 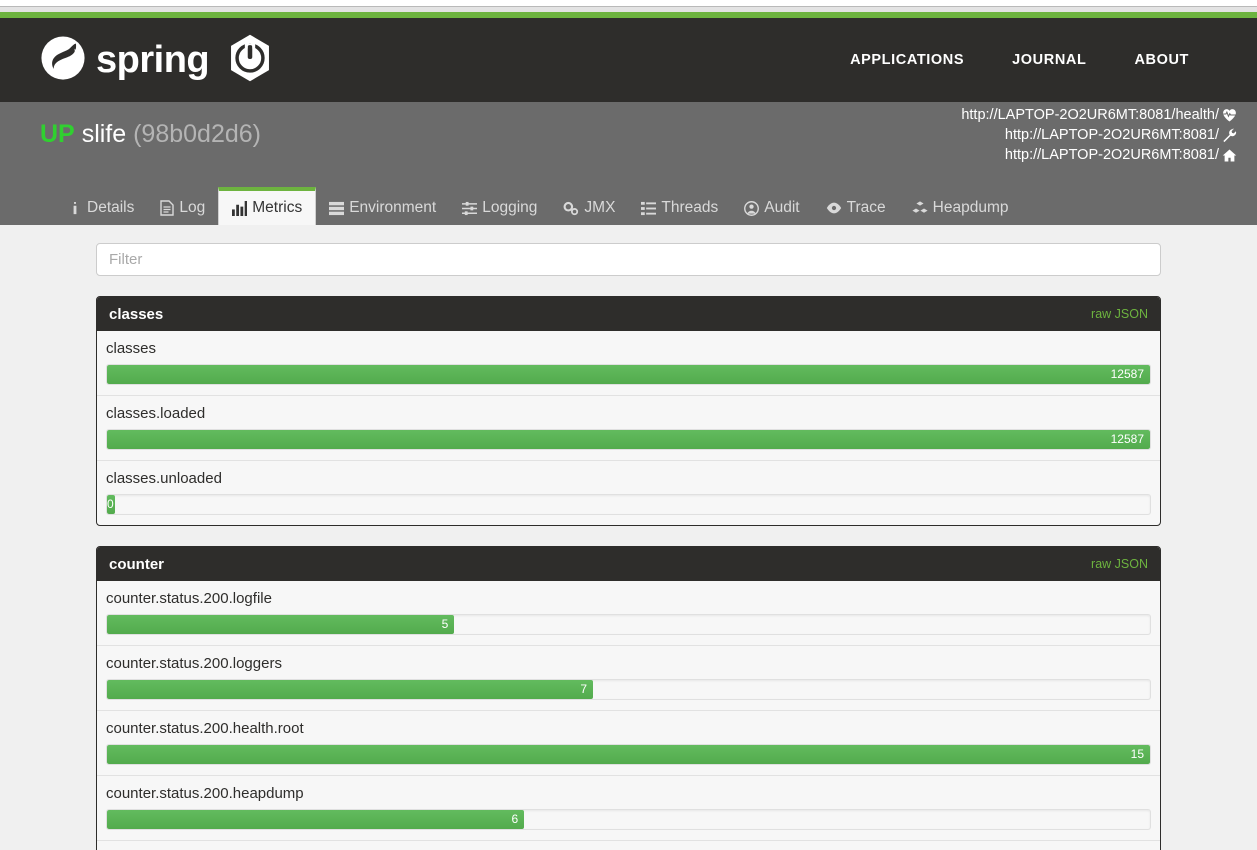 What do you see at coordinates (205, 793) in the screenshot?
I see `metric-label: counter.status.200.heapdump` at bounding box center [205, 793].